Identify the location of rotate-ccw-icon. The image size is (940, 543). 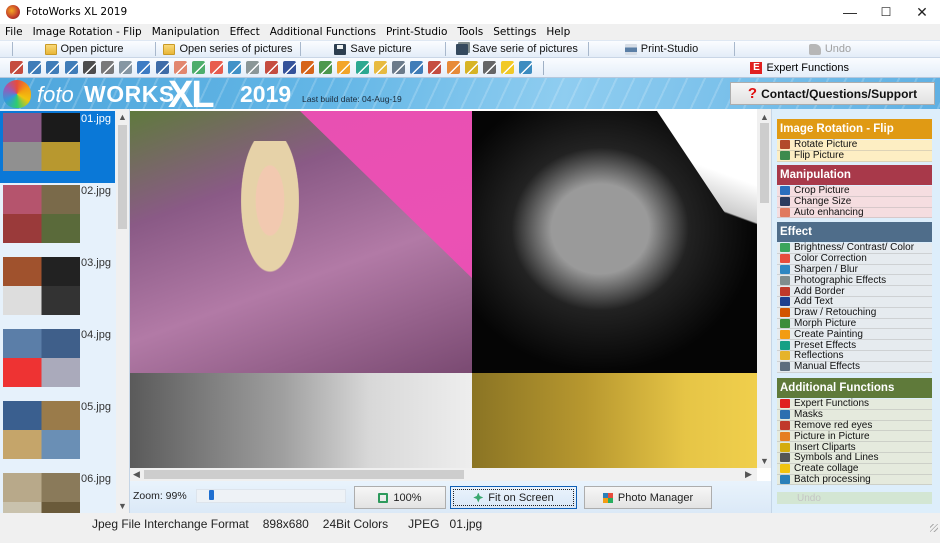
(53, 67).